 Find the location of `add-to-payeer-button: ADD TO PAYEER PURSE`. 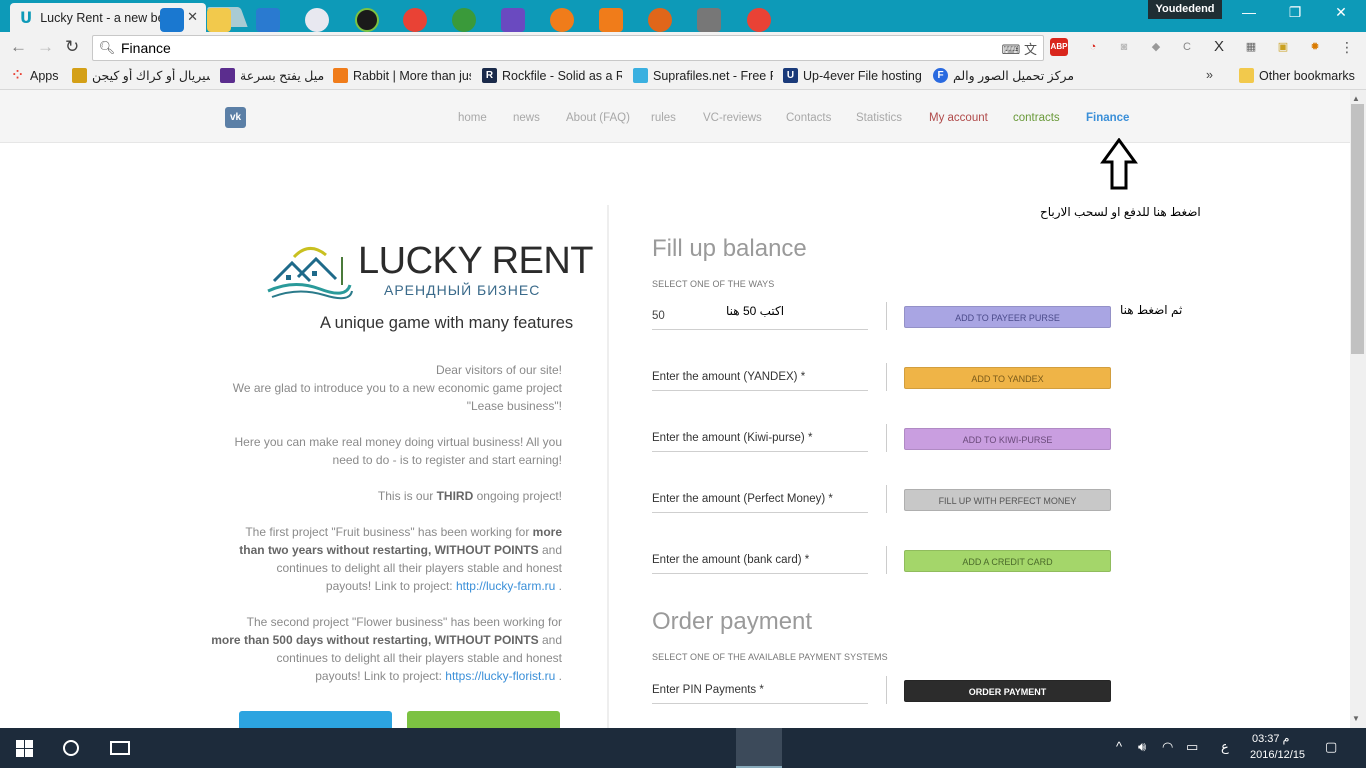

add-to-payeer-button: ADD TO PAYEER PURSE is located at coordinates (1007, 317).